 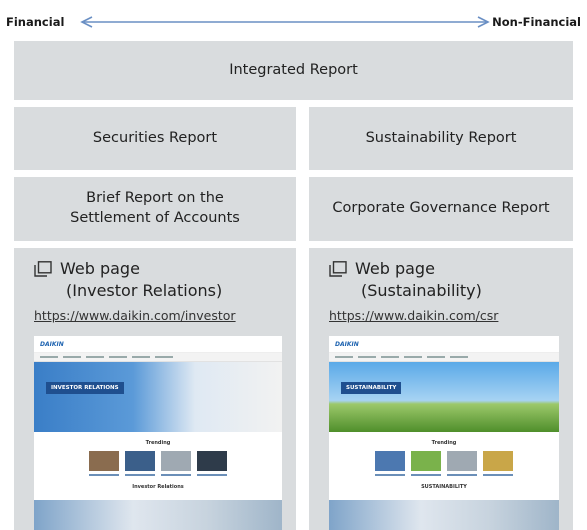 What do you see at coordinates (413, 315) in the screenshot?
I see `web-csr-link: https://www.daikin.com/csr` at bounding box center [413, 315].